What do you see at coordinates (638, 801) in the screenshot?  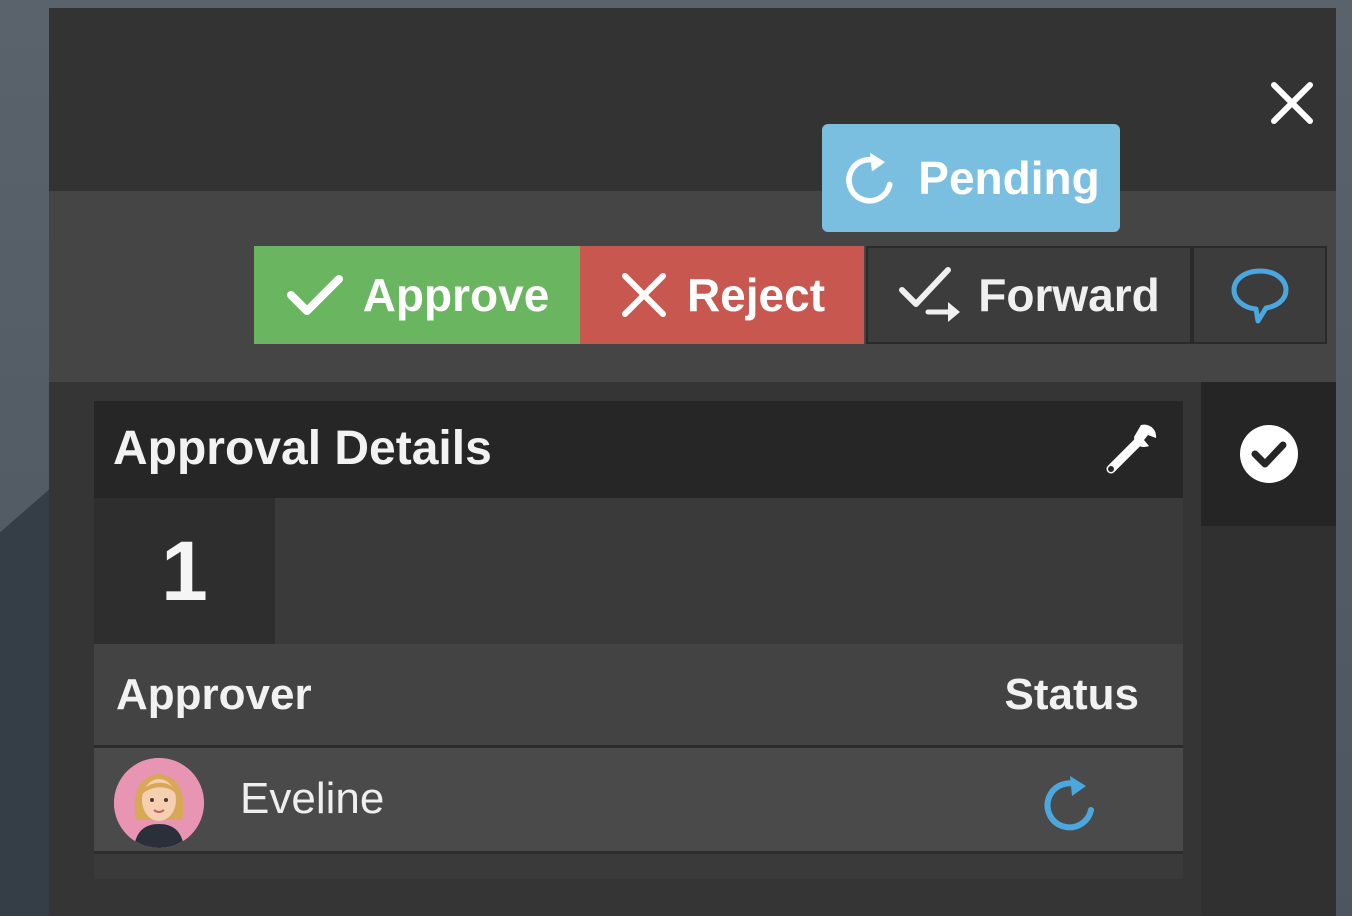 I see `table-row: Eveline` at bounding box center [638, 801].